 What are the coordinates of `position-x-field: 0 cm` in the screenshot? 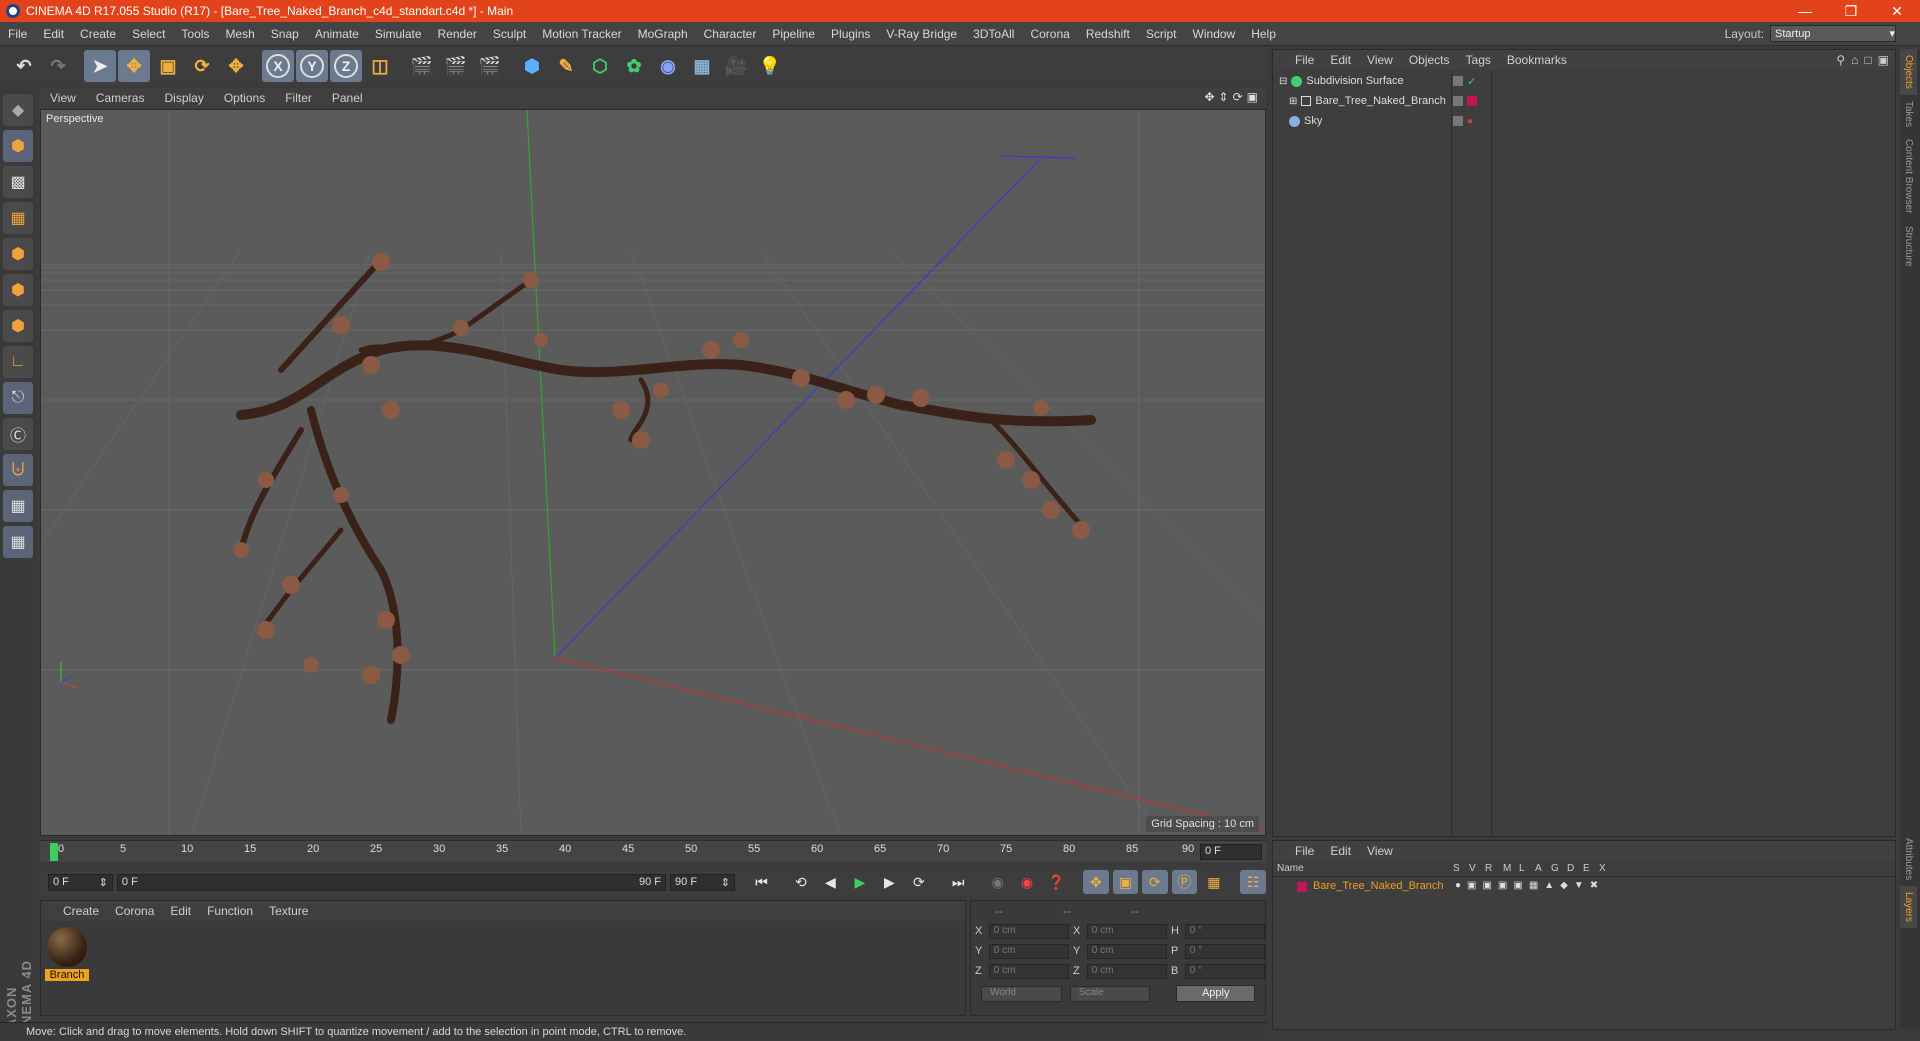 It's located at (1029, 931).